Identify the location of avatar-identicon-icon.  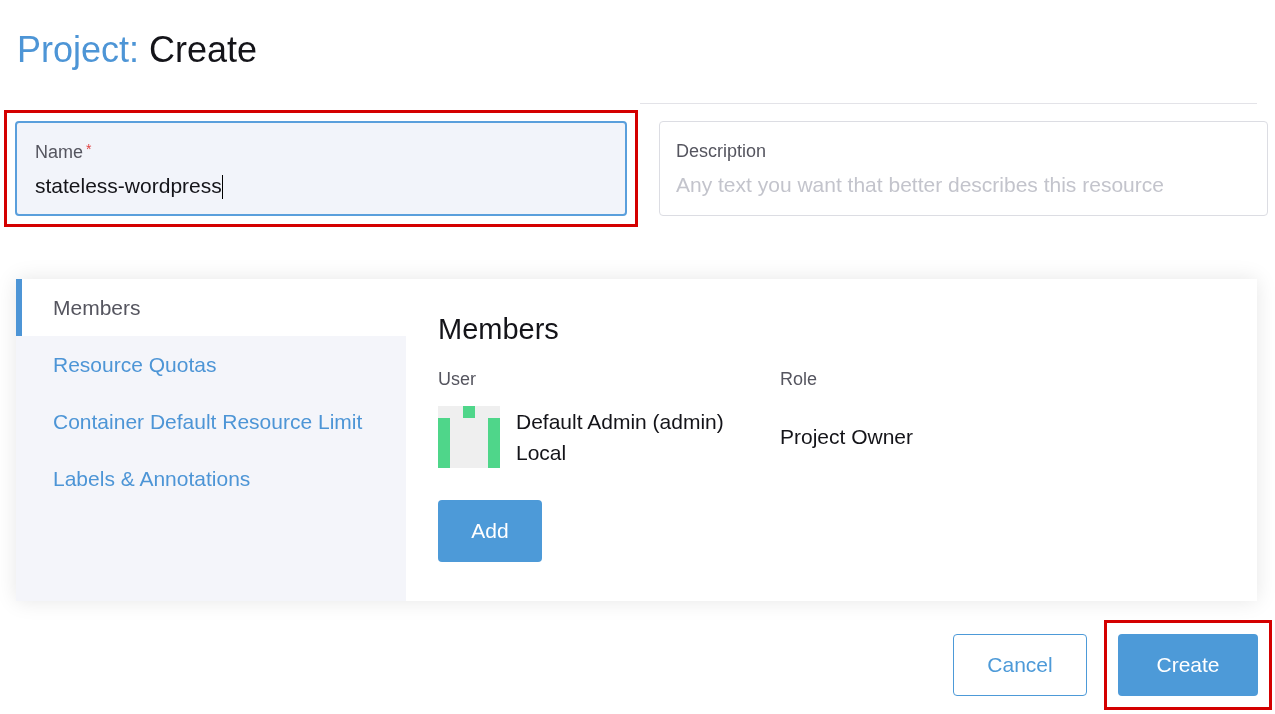
(469, 437).